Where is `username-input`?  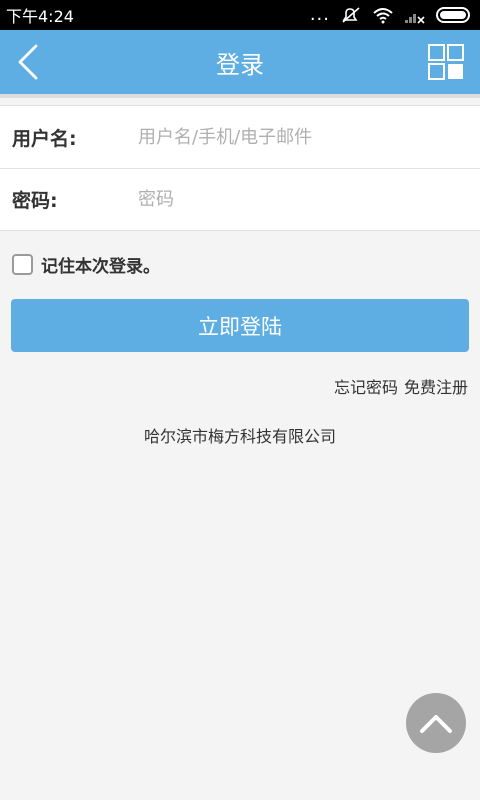
username-input is located at coordinates (309, 137).